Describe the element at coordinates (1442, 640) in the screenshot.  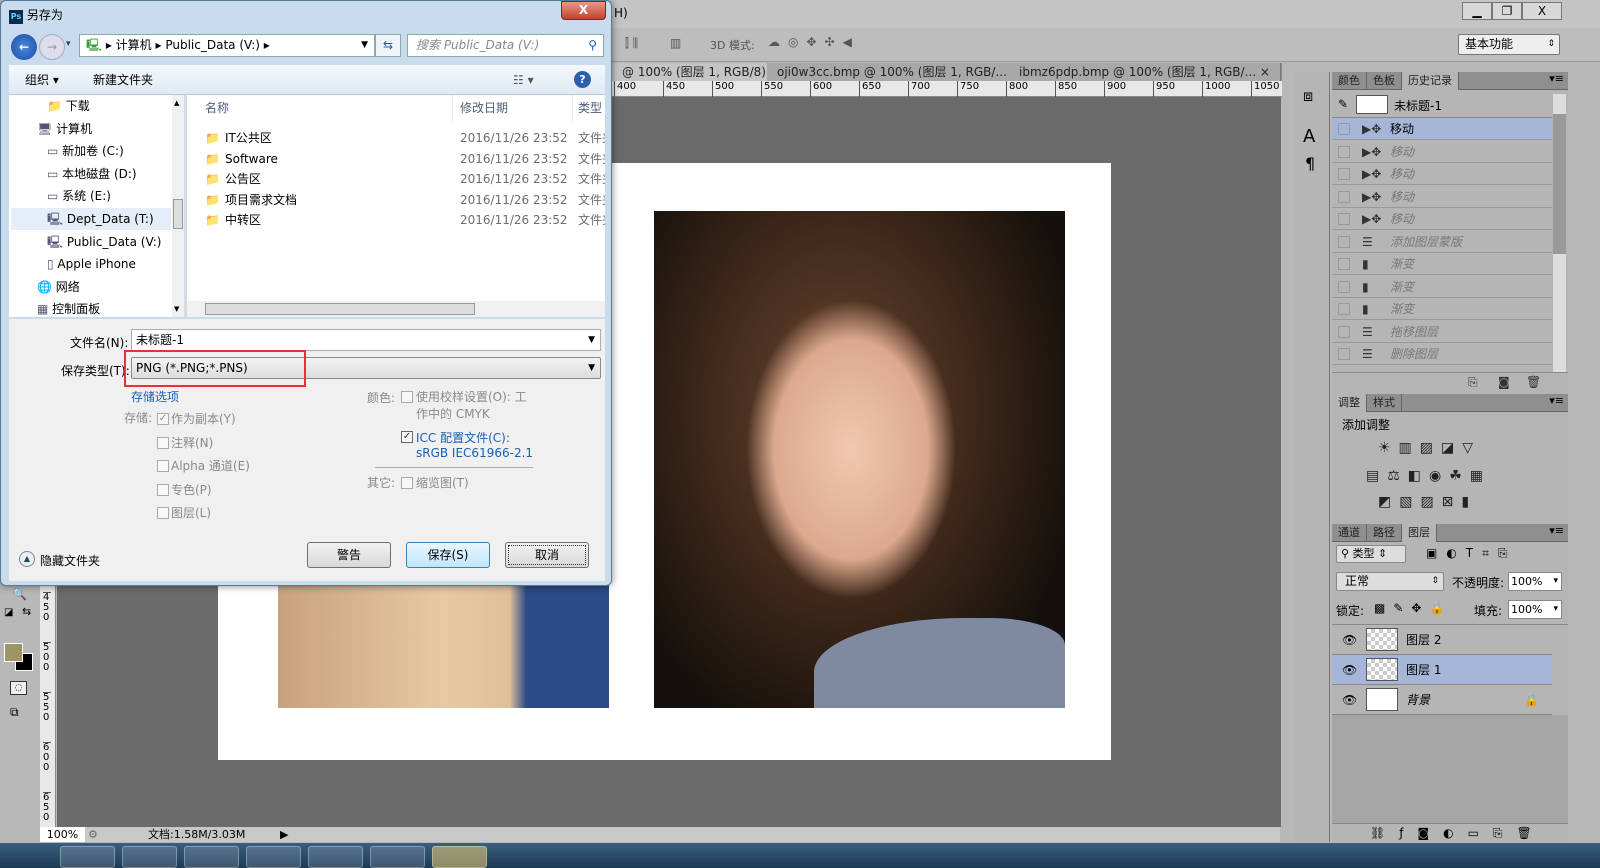
I see `layer-row: 👁 图层 2` at that location.